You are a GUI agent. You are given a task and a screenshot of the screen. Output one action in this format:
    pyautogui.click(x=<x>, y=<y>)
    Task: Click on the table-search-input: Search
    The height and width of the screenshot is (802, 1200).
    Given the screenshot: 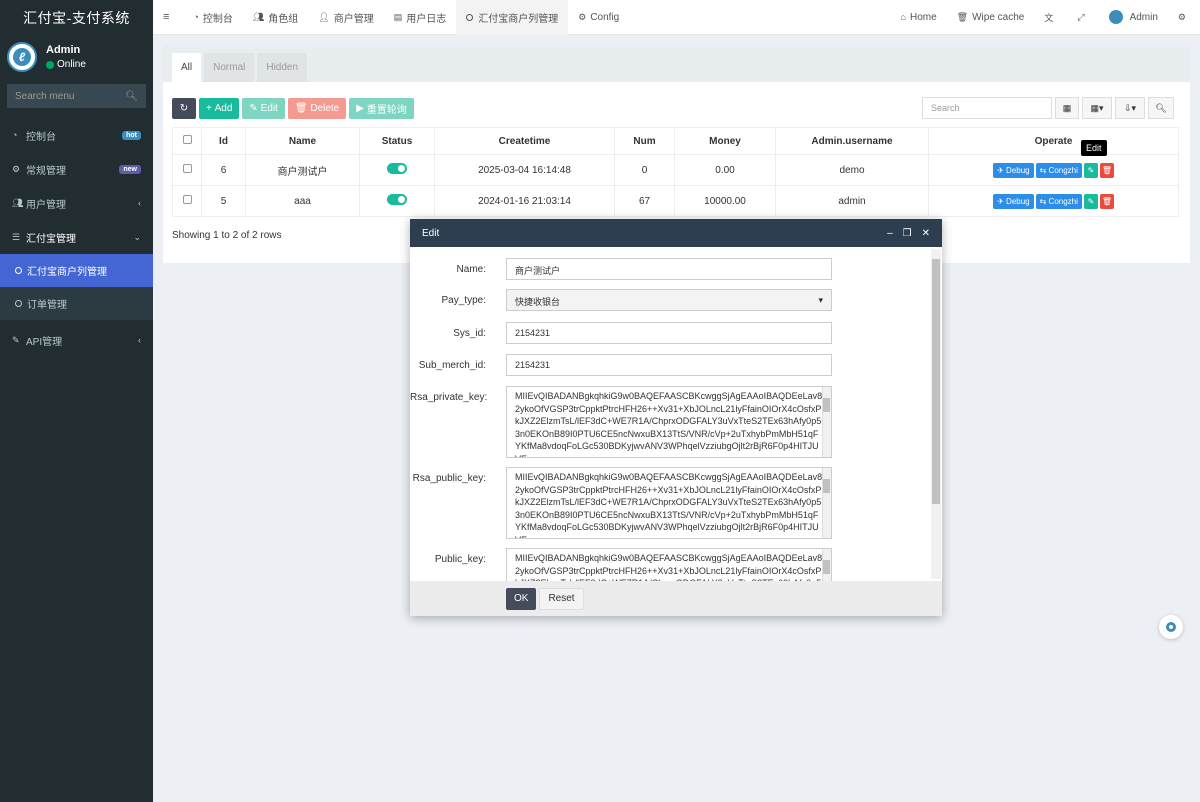 What is the action you would take?
    pyautogui.click(x=987, y=108)
    